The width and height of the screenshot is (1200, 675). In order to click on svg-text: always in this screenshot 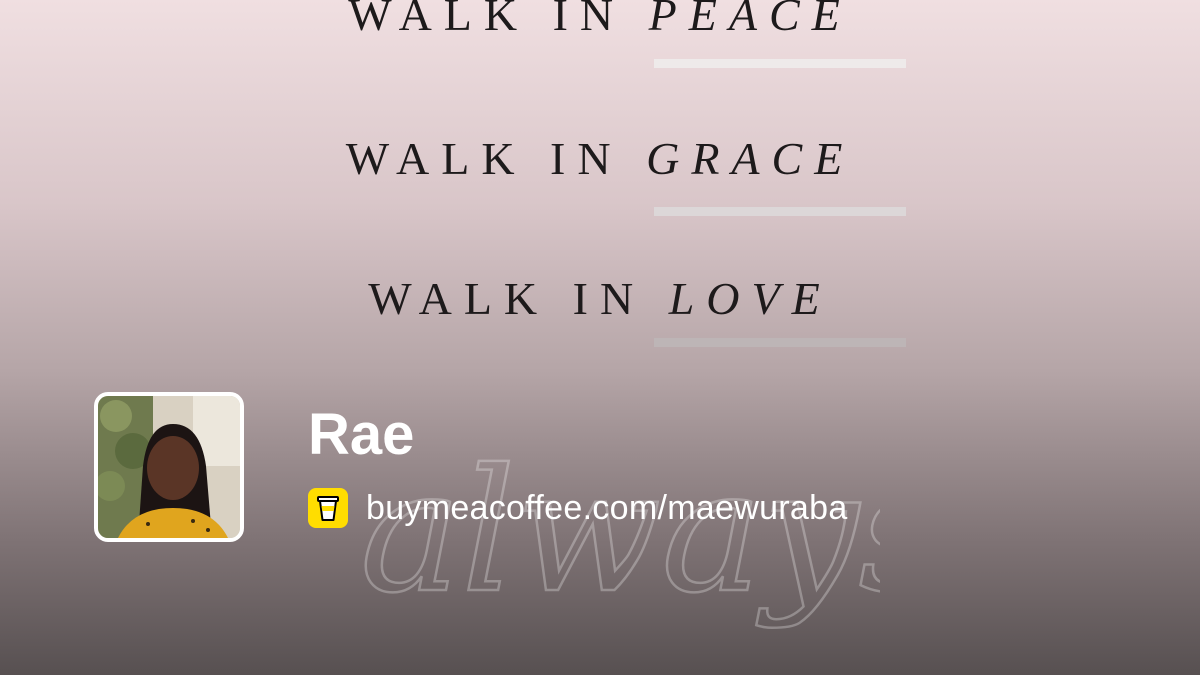, I will do `click(620, 532)`.